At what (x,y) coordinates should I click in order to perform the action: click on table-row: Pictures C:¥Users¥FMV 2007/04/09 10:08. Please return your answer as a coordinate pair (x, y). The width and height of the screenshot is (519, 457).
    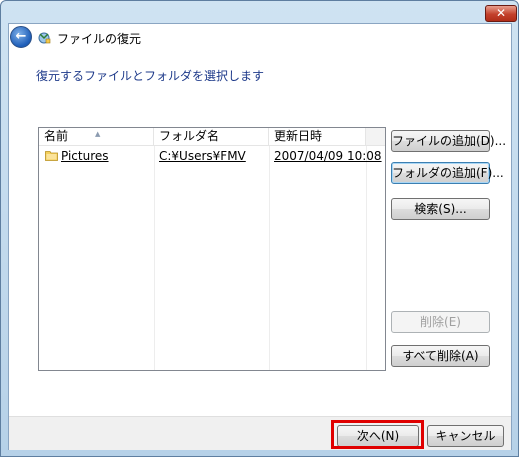
    Looking at the image, I should click on (210, 156).